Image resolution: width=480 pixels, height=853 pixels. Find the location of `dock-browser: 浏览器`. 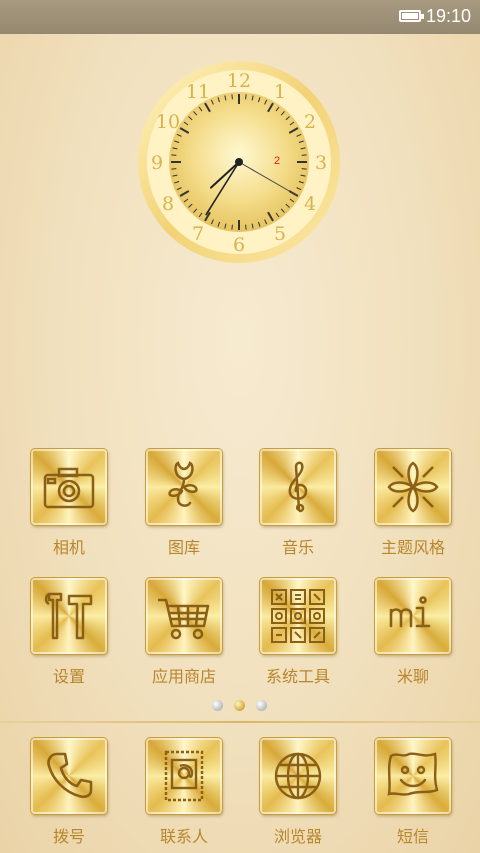

dock-browser: 浏览器 is located at coordinates (299, 793).